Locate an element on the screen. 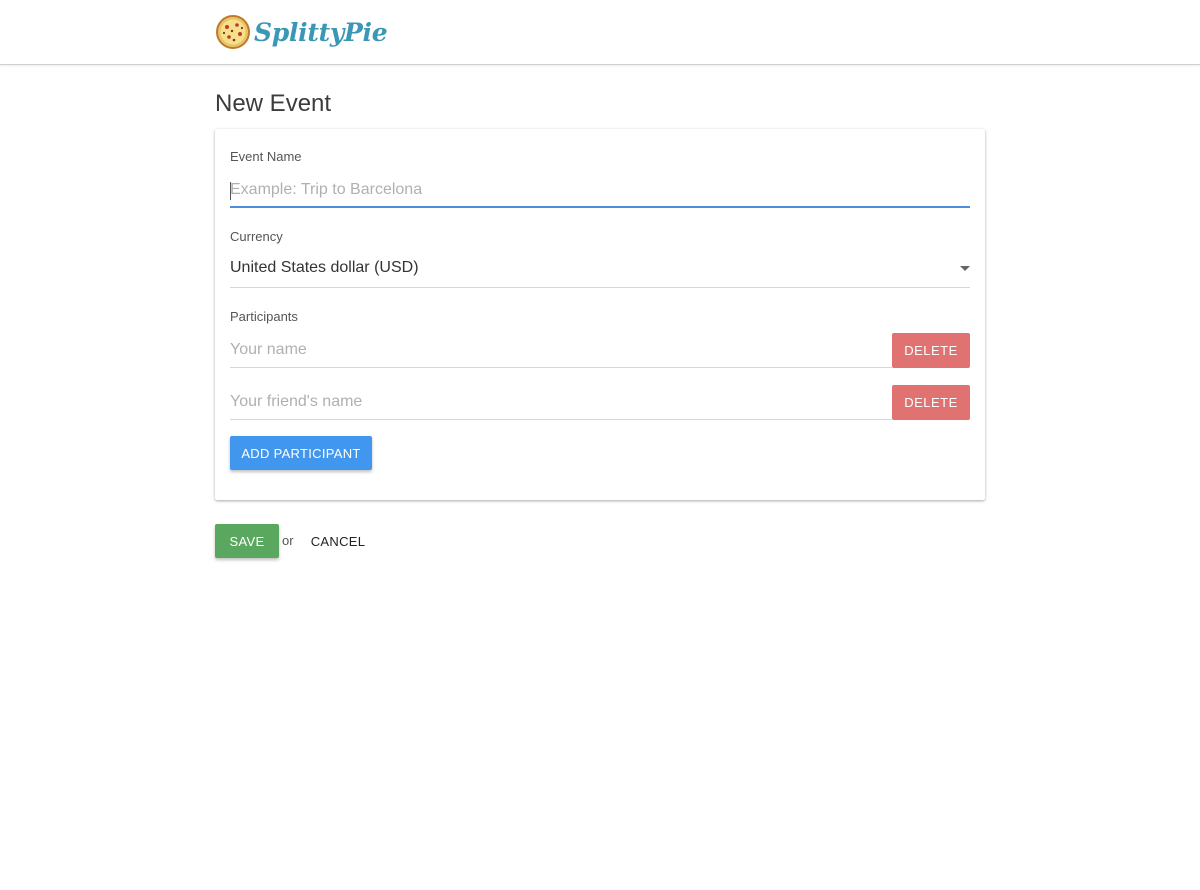  cancel-button: CANCEL is located at coordinates (338, 541).